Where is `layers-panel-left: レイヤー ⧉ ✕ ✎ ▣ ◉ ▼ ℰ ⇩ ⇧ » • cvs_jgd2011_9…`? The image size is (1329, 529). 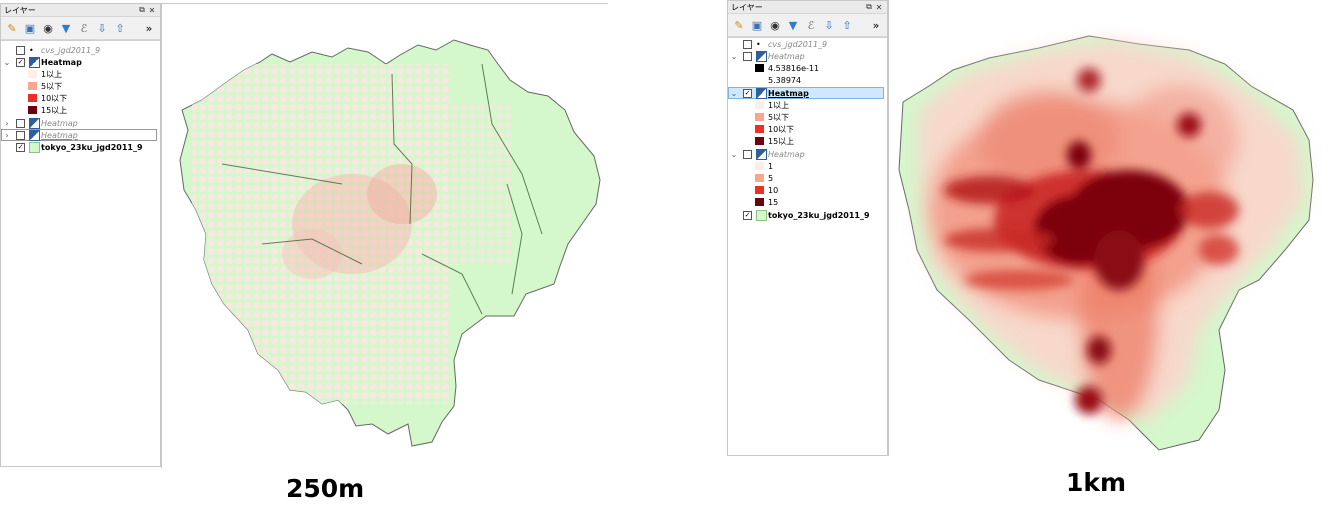 layers-panel-left: レイヤー ⧉ ✕ ✎ ▣ ◉ ▼ ℰ ⇩ ⇧ » • cvs_jgd2011_9… is located at coordinates (80, 235).